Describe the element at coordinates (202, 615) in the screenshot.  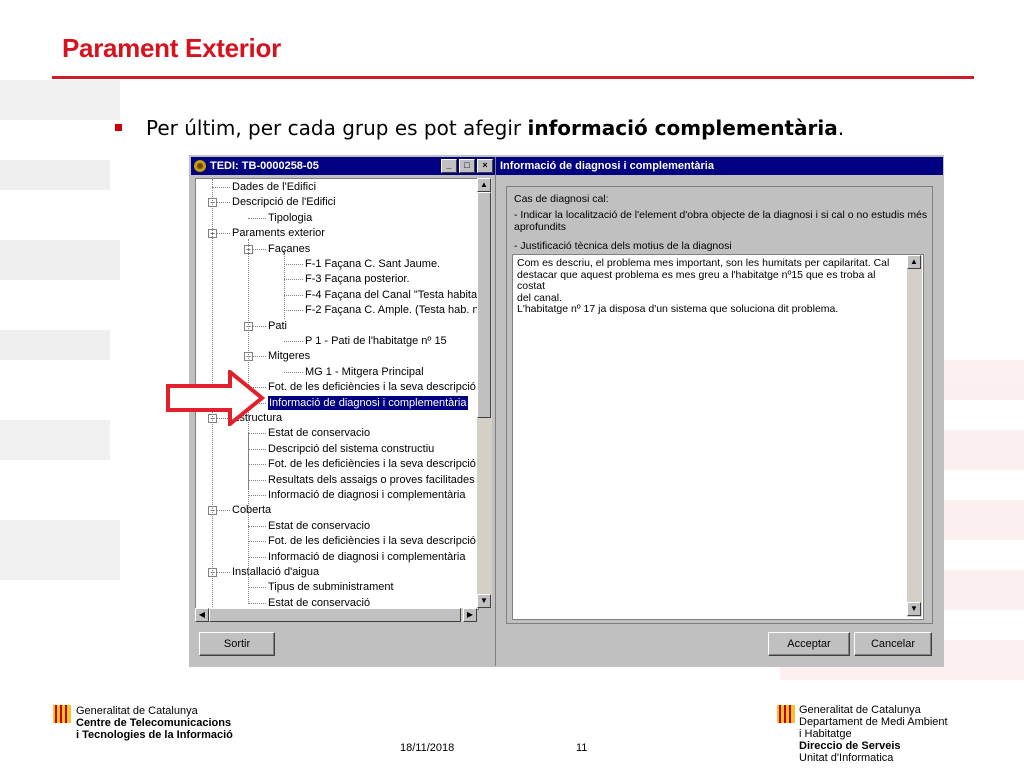
I see `scroll-left-icon: ◀` at that location.